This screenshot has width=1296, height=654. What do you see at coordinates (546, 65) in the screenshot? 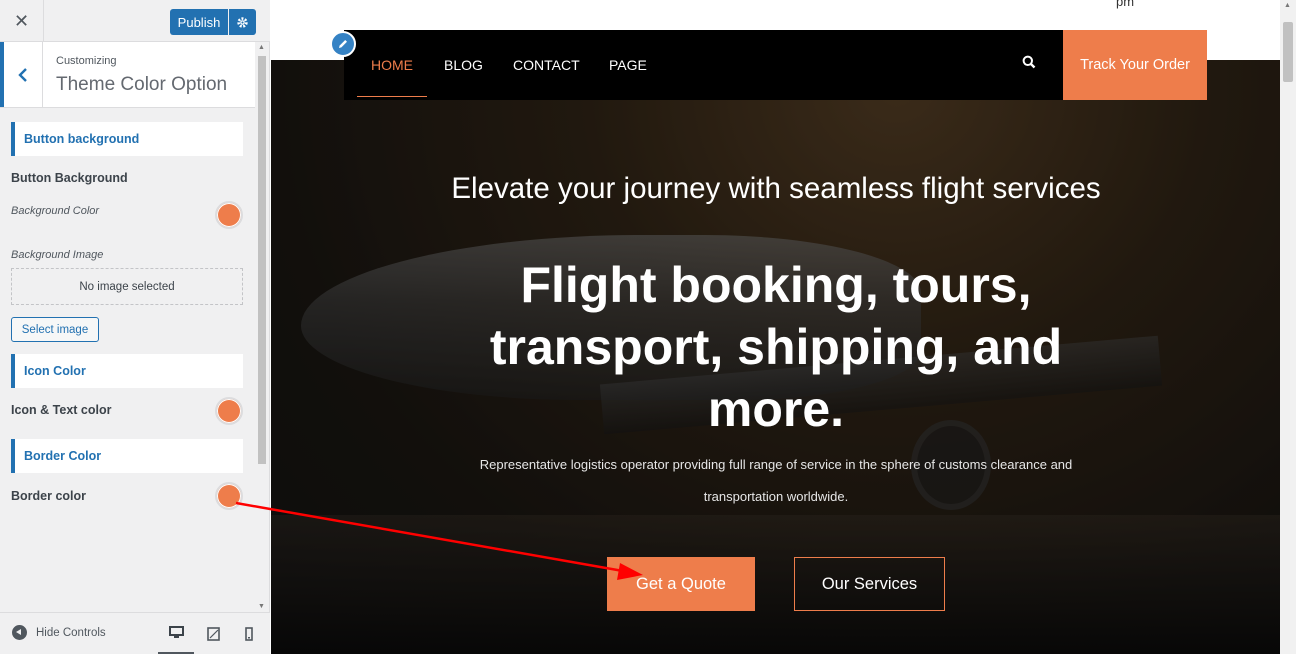
I see `nav-contact: CONTACT` at bounding box center [546, 65].